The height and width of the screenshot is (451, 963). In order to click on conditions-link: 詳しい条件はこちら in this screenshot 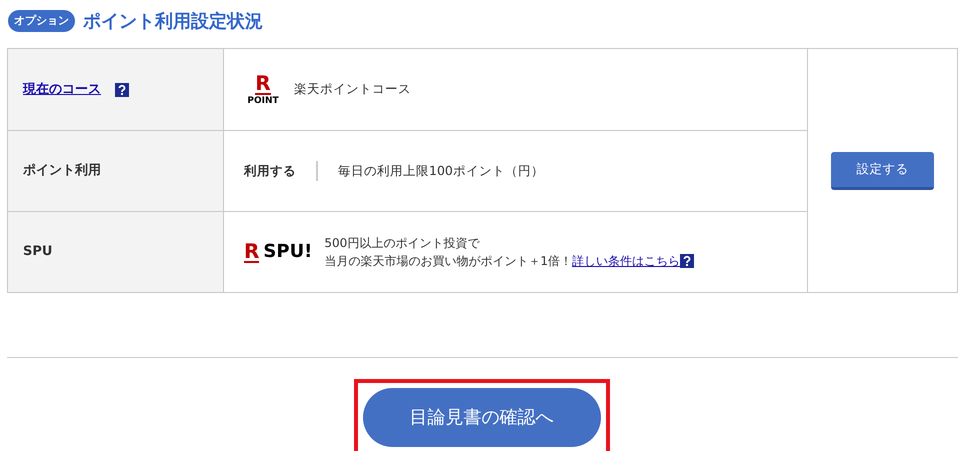, I will do `click(626, 261)`.